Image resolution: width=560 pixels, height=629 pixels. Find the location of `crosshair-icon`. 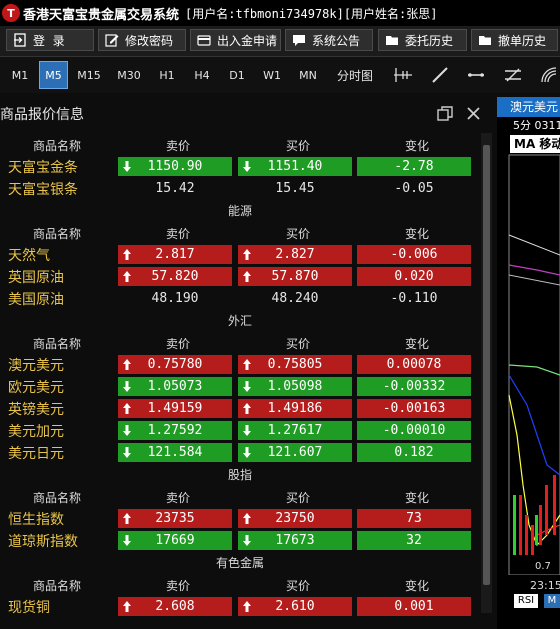

crosshair-icon is located at coordinates (403, 75).